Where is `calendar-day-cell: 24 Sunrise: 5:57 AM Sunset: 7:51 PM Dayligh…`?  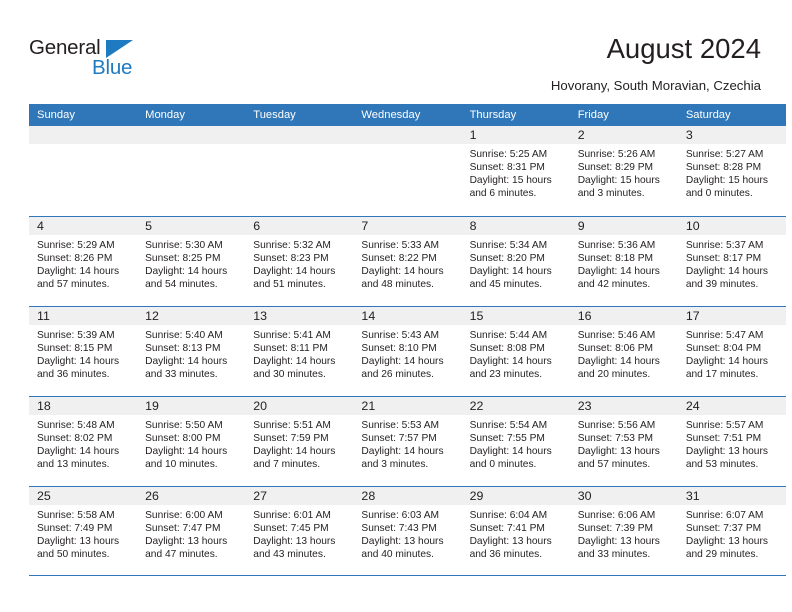 calendar-day-cell: 24 Sunrise: 5:57 AM Sunset: 7:51 PM Dayligh… is located at coordinates (731, 441).